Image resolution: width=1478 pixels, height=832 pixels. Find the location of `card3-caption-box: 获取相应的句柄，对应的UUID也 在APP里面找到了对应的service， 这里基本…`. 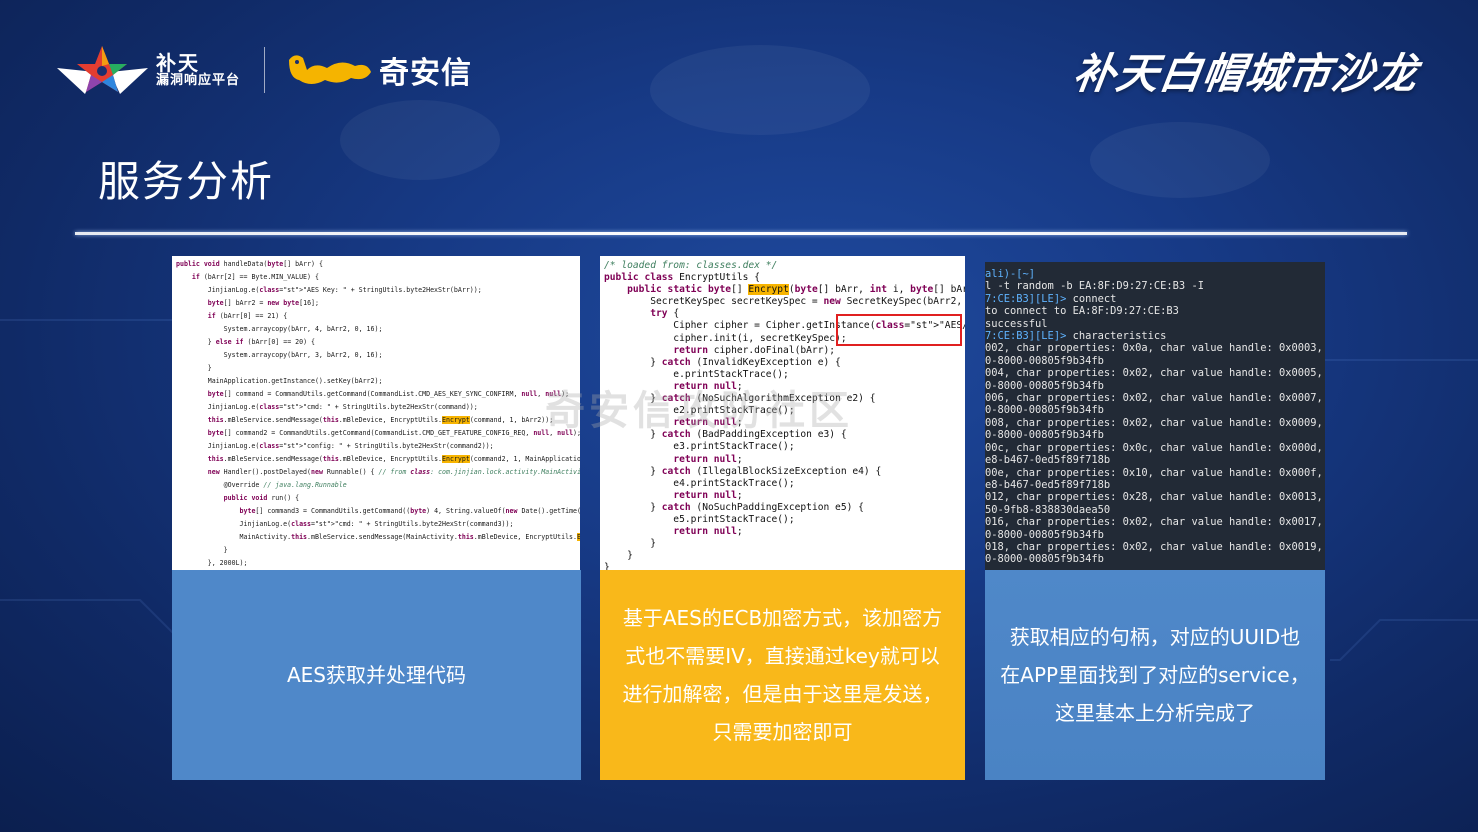

card3-caption-box: 获取相应的句柄，对应的UUID也 在APP里面找到了对应的service， 这里基本… is located at coordinates (1155, 675).